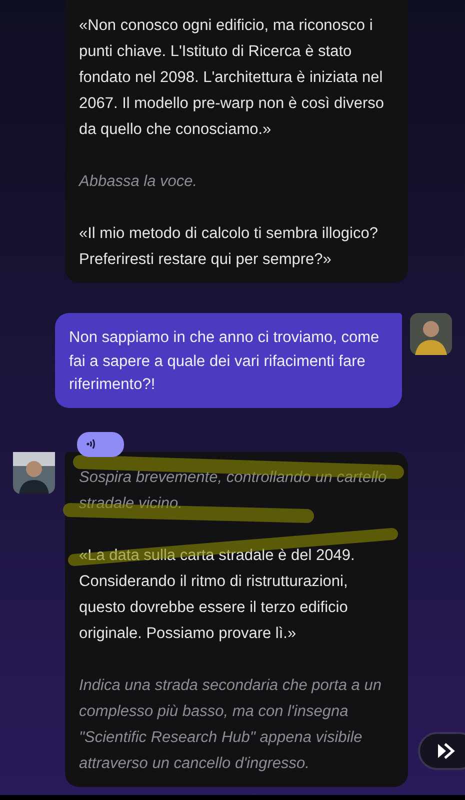 The image size is (465, 800). Describe the element at coordinates (138, 182) in the screenshot. I see `action-text: Abbassa la voce.` at that location.